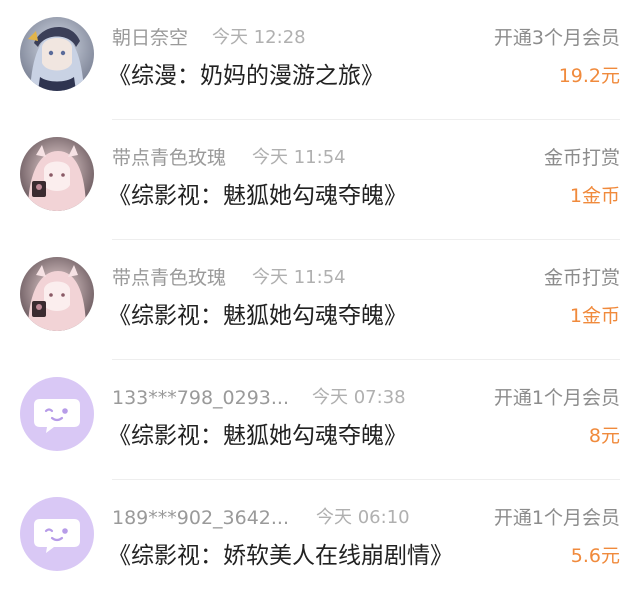 The image size is (640, 600). I want to click on timestamp: 今天 07:38, so click(359, 397).